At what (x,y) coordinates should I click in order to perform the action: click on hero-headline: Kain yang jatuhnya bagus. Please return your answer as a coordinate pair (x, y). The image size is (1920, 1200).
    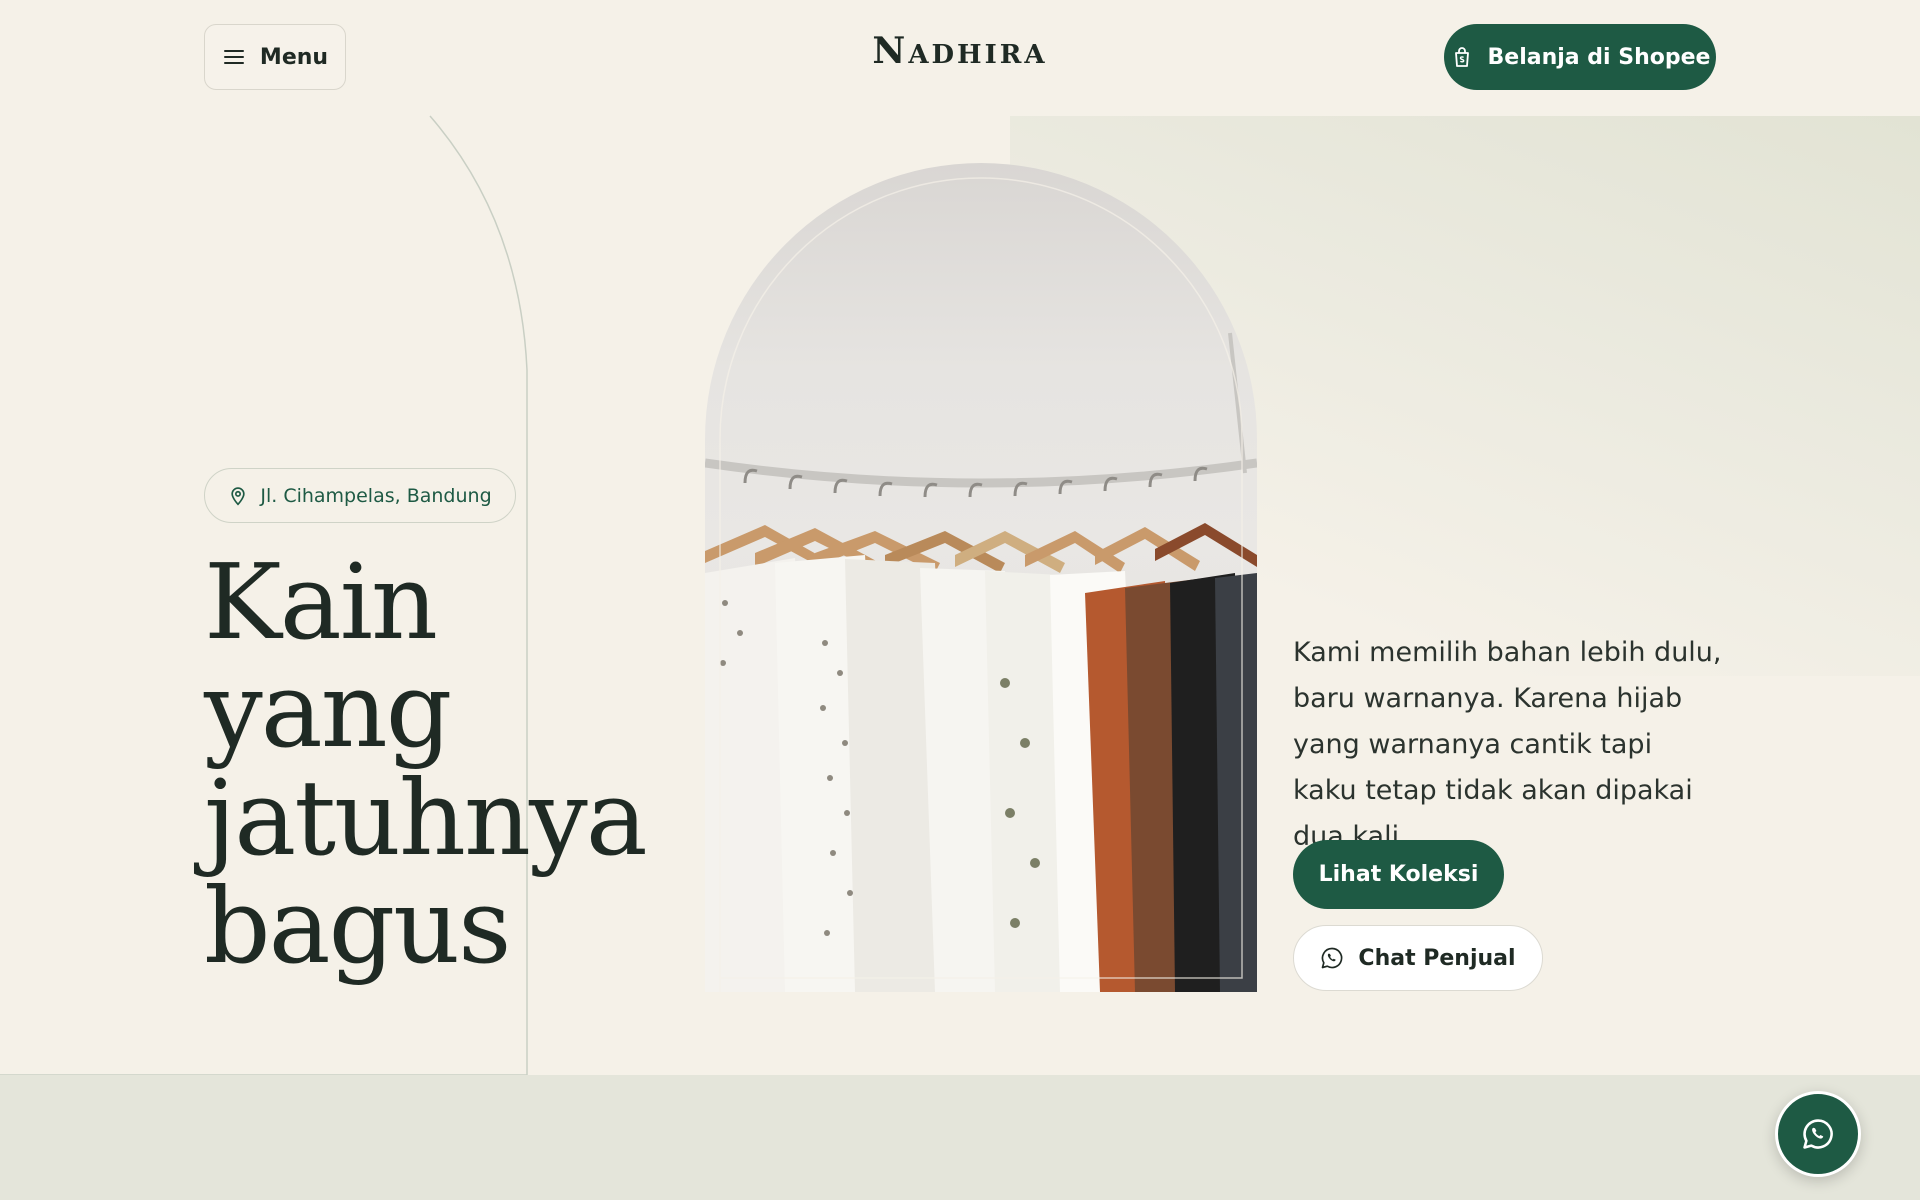
    Looking at the image, I should click on (426, 764).